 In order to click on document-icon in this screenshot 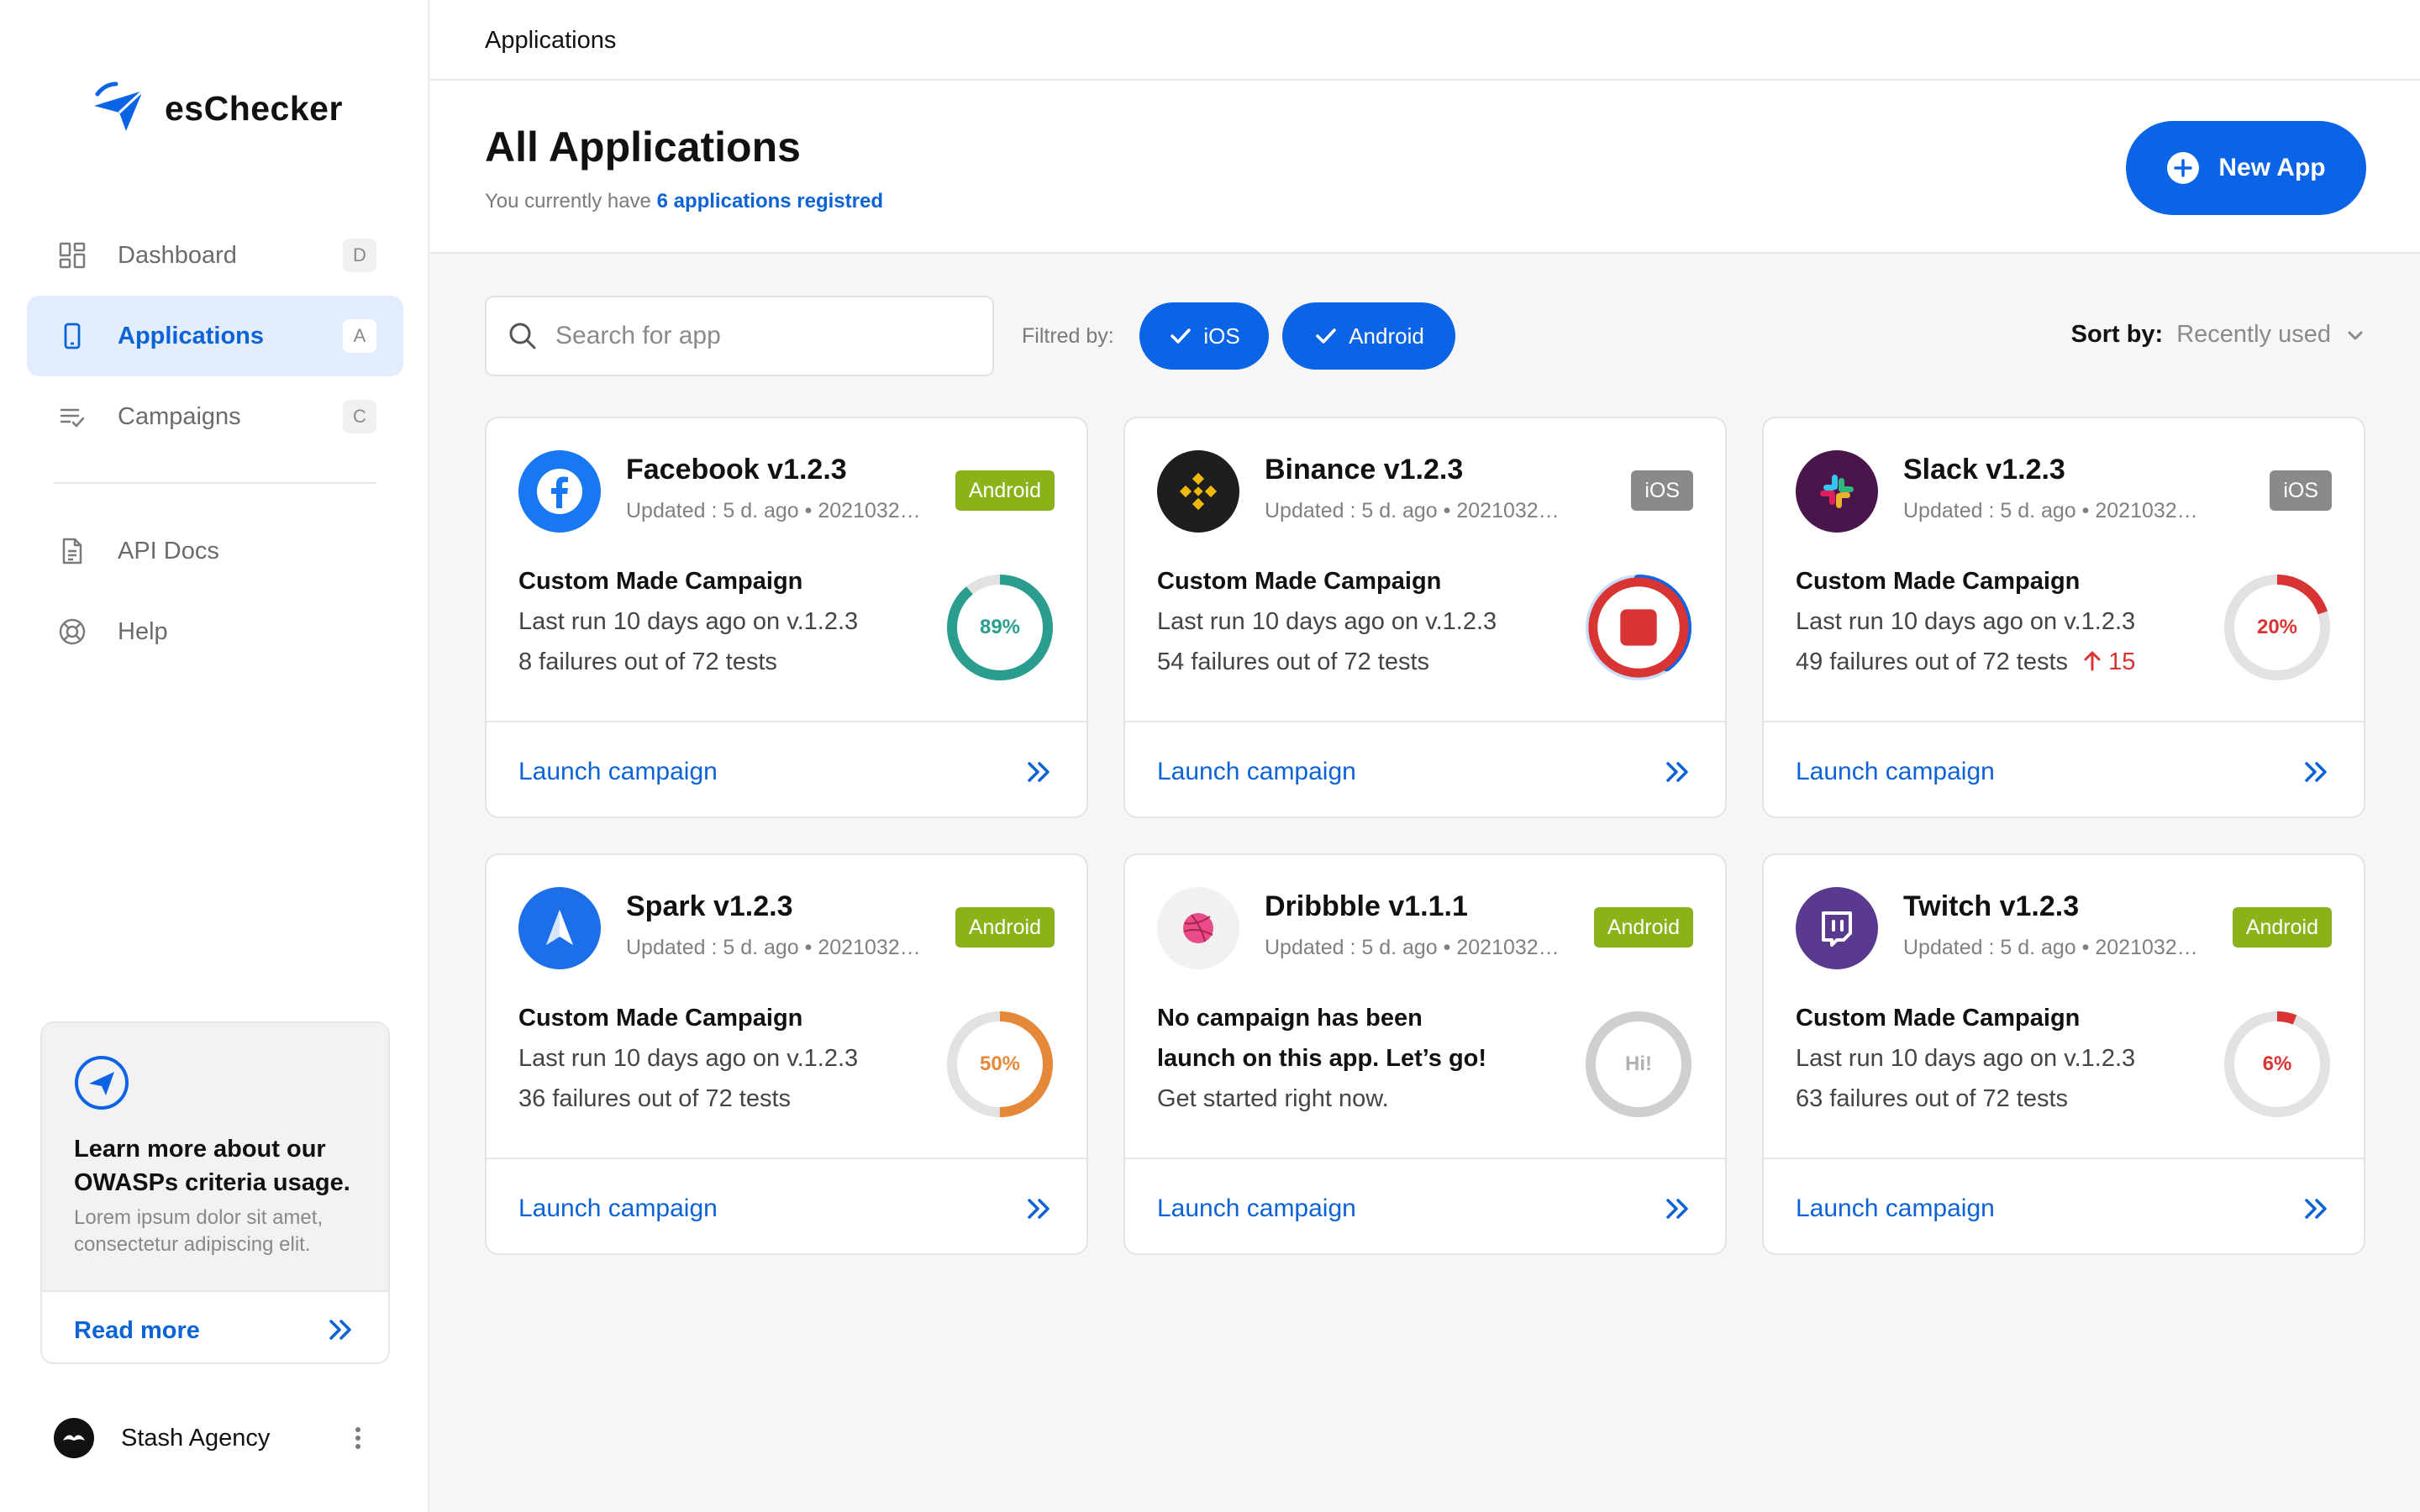, I will do `click(72, 551)`.